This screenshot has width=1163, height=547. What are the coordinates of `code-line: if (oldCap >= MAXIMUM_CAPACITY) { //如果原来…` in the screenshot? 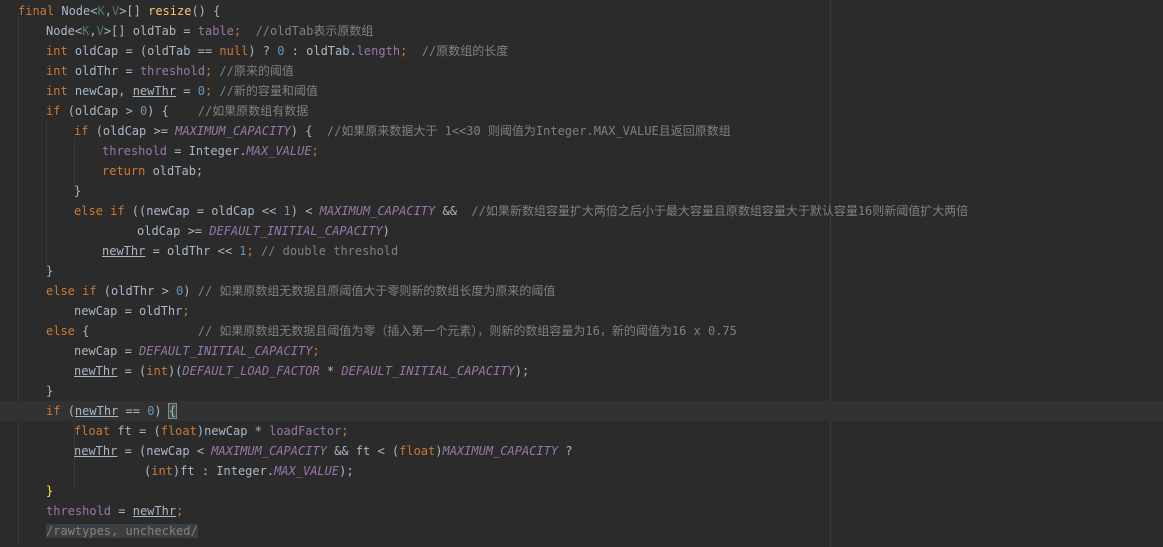 It's located at (581, 131).